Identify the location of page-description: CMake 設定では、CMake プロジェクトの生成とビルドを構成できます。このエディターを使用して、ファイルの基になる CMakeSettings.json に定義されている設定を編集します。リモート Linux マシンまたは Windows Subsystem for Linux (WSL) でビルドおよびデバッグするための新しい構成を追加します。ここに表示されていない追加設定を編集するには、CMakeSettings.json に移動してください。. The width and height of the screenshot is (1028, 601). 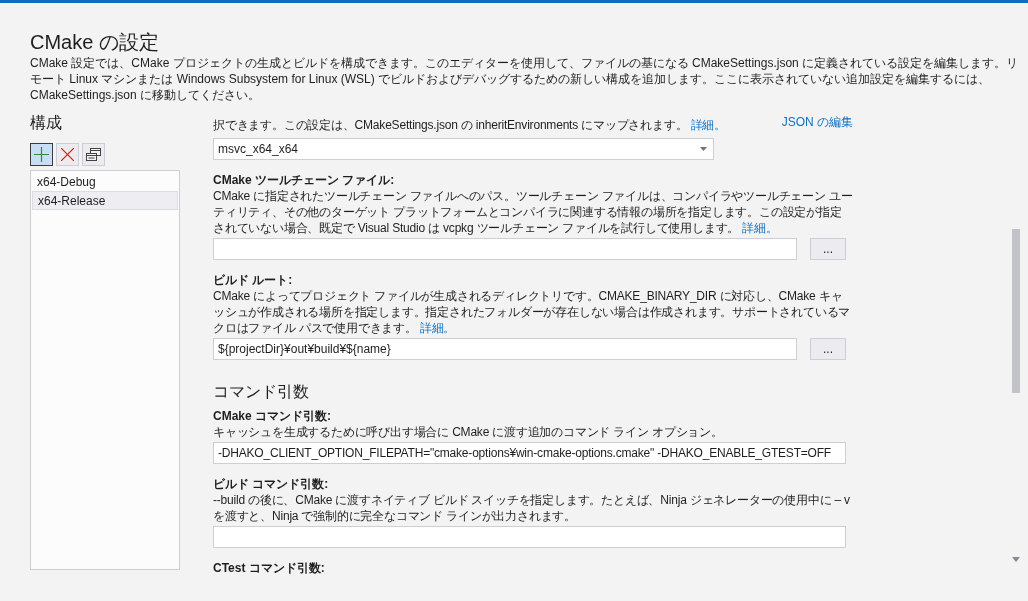
(525, 79).